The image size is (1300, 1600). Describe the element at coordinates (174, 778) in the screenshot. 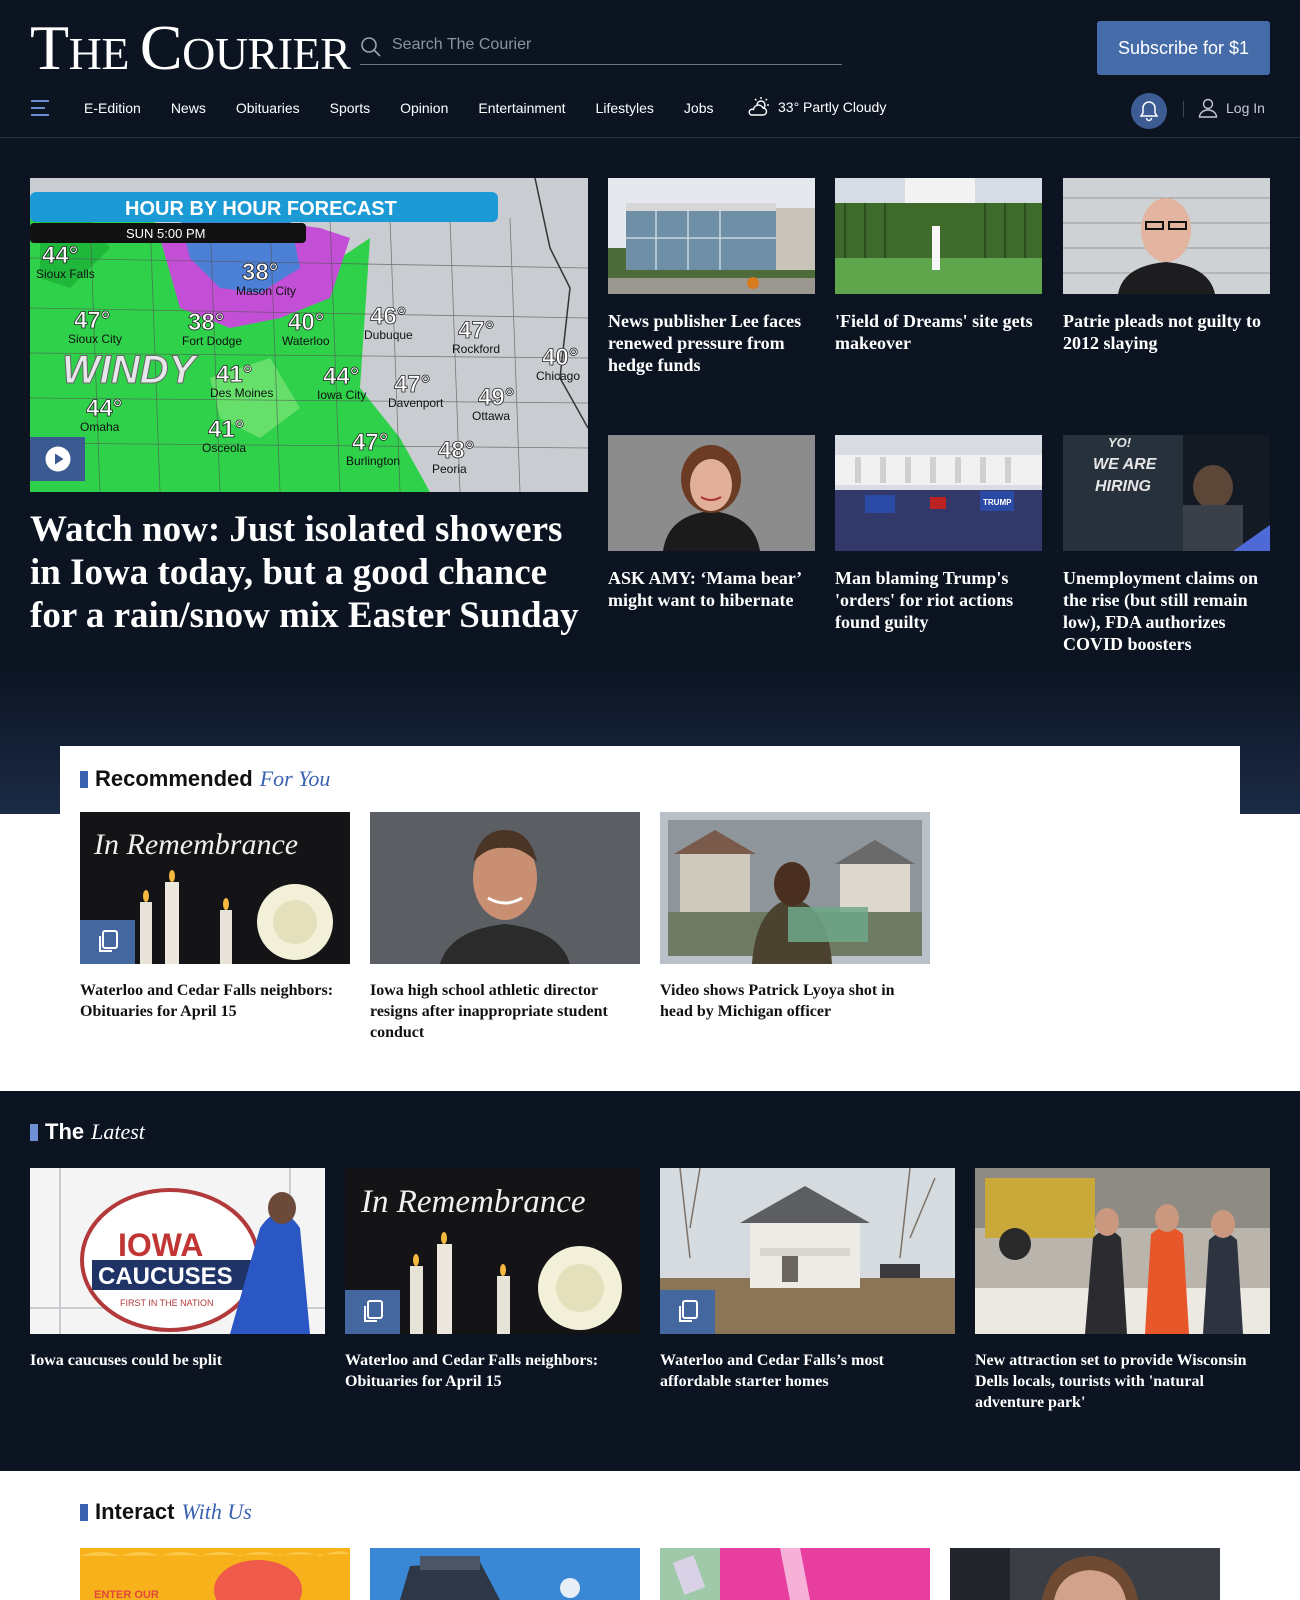

I see `section-title-main: Recommended` at that location.